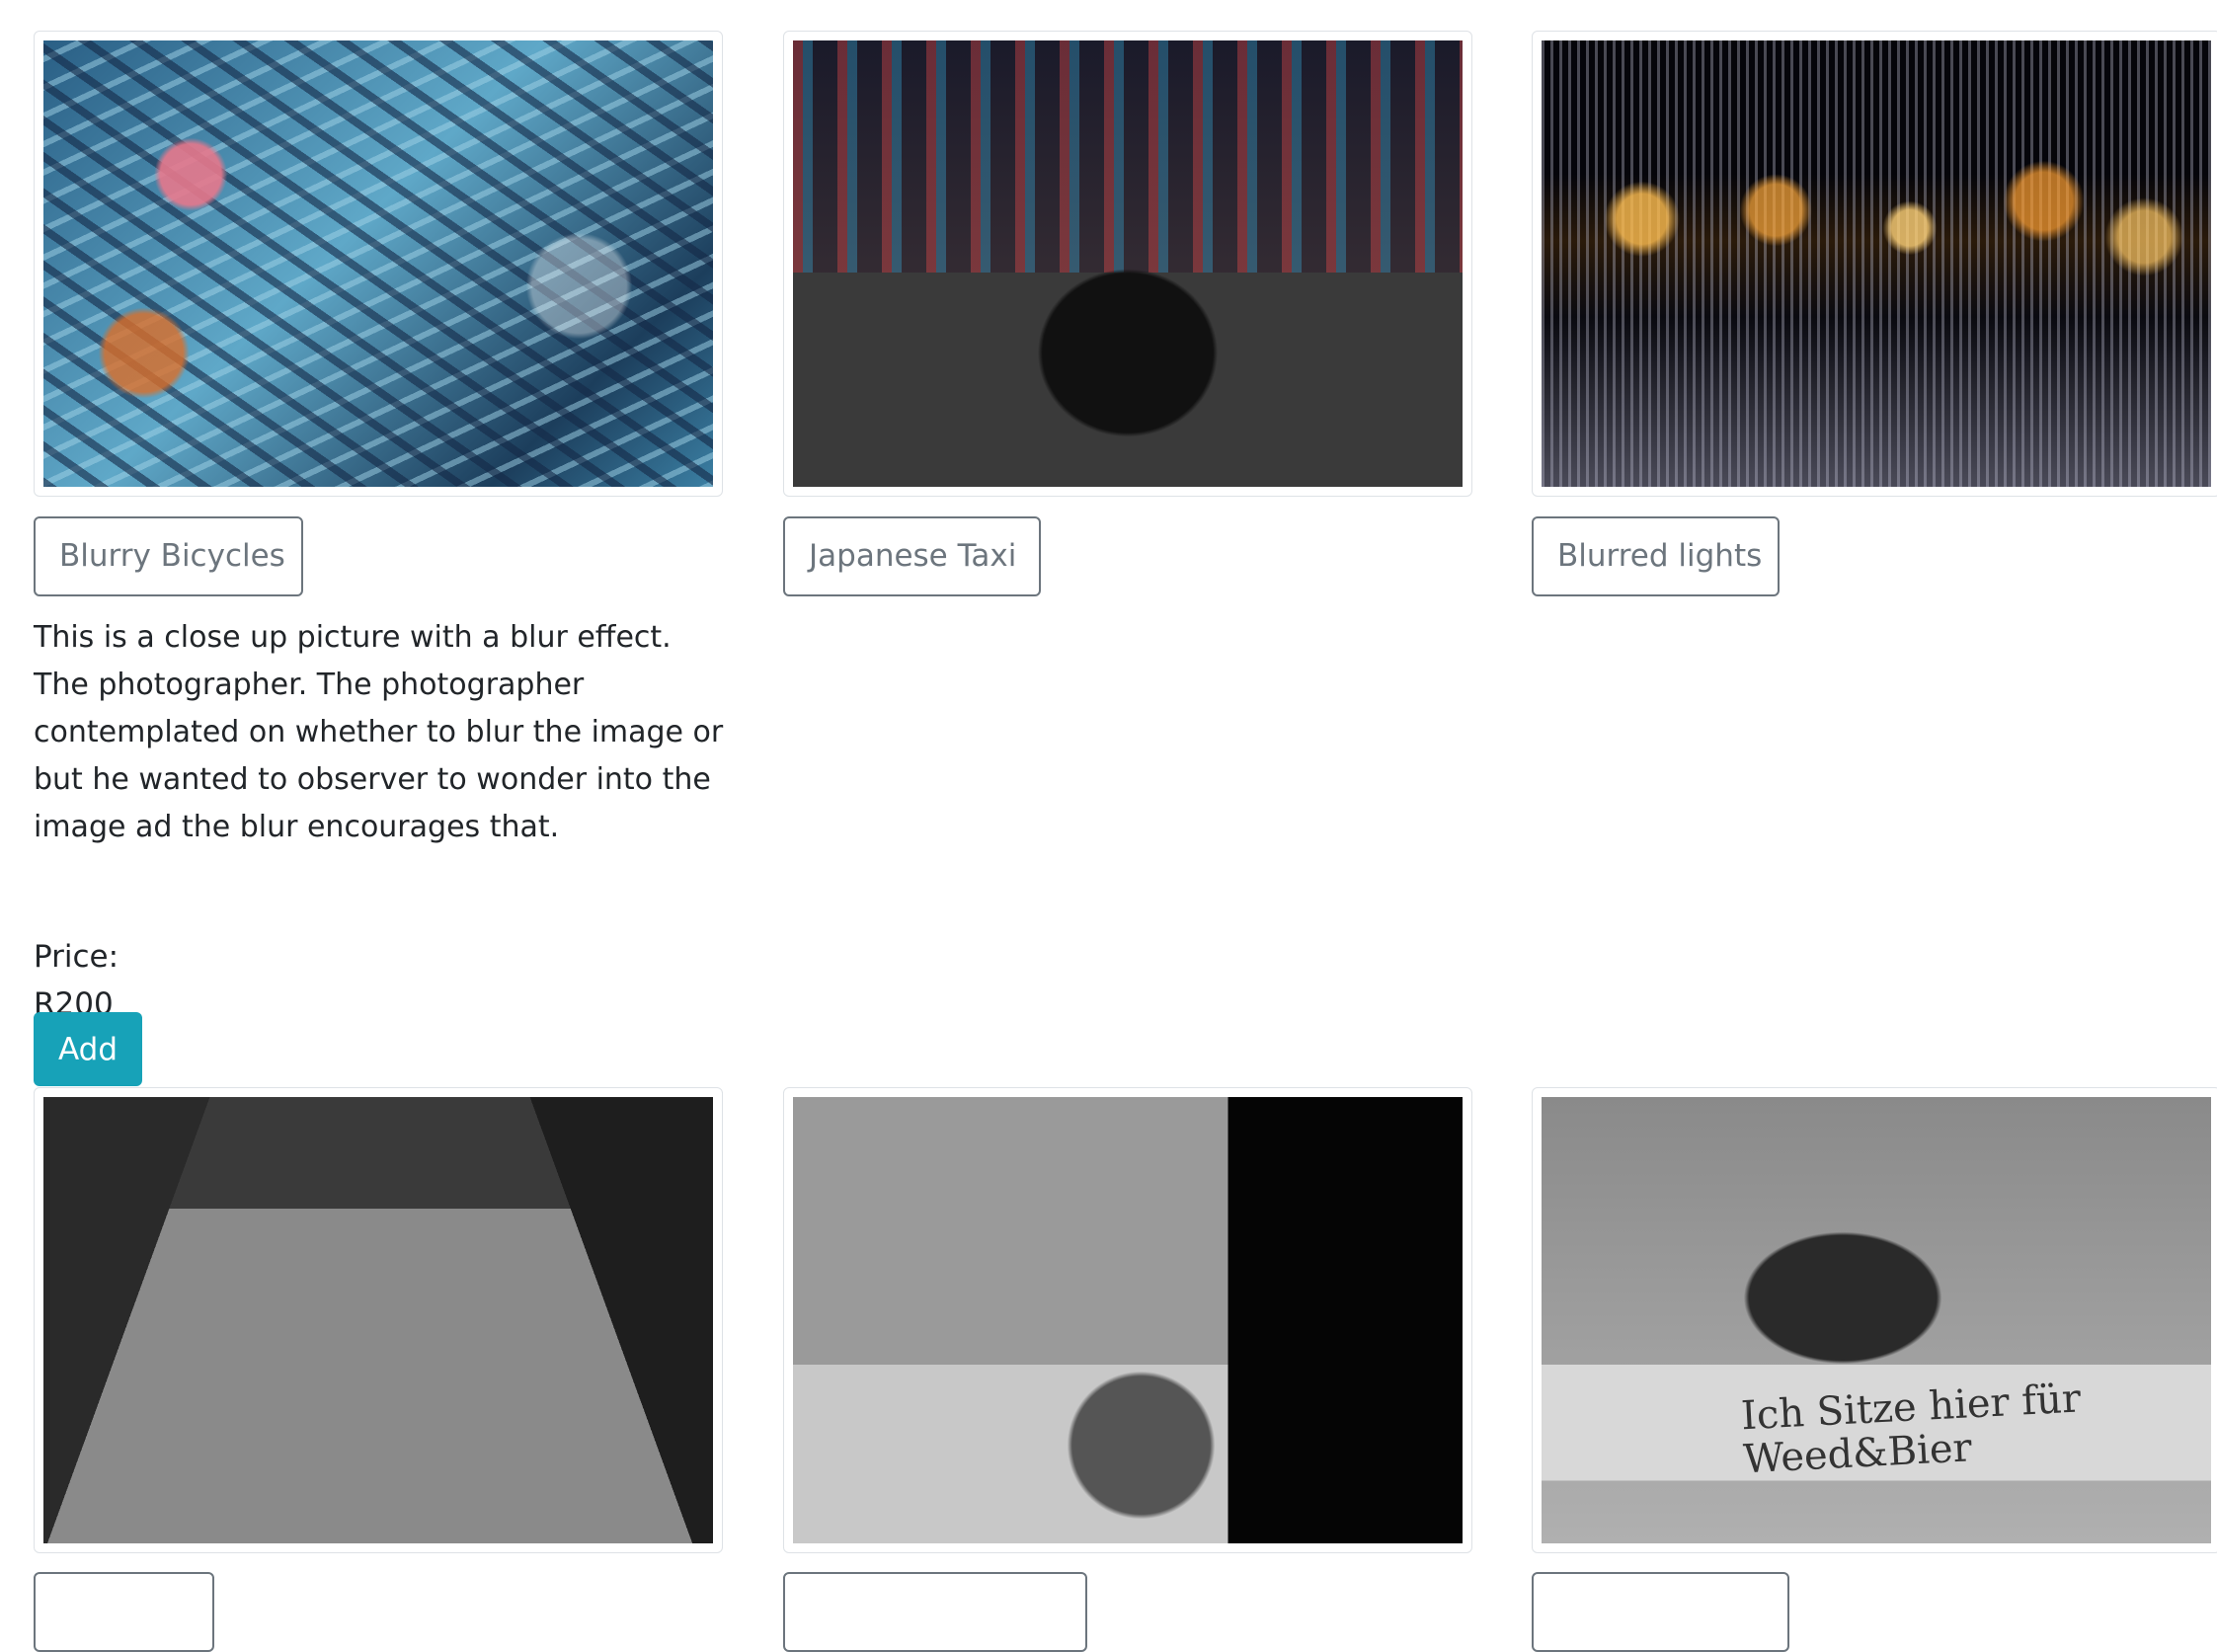  I want to click on title-button-japanese-taxi: Japanese Taxi, so click(912, 556).